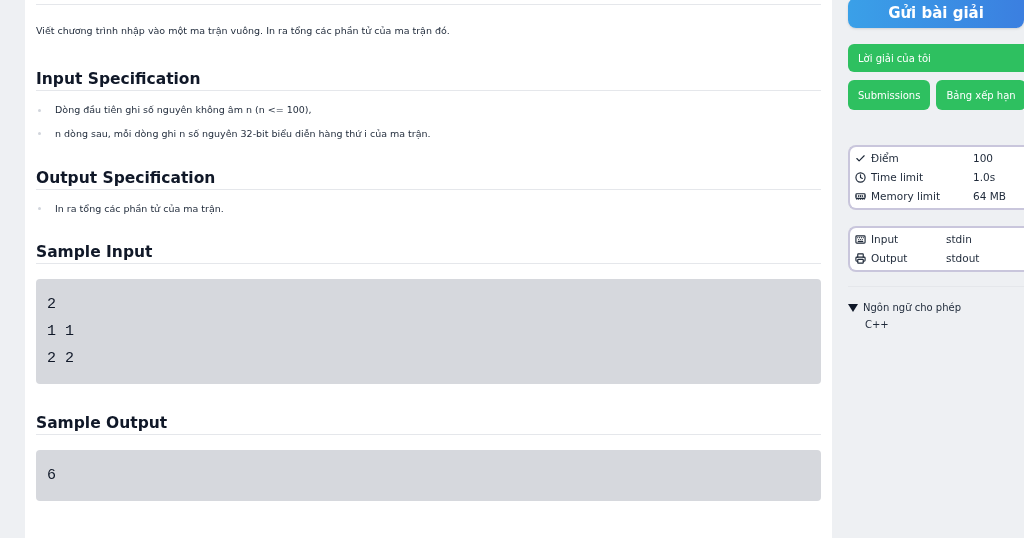 This screenshot has height=538, width=1024. I want to click on nav-button: Bảng xếp hạn, so click(980, 95).